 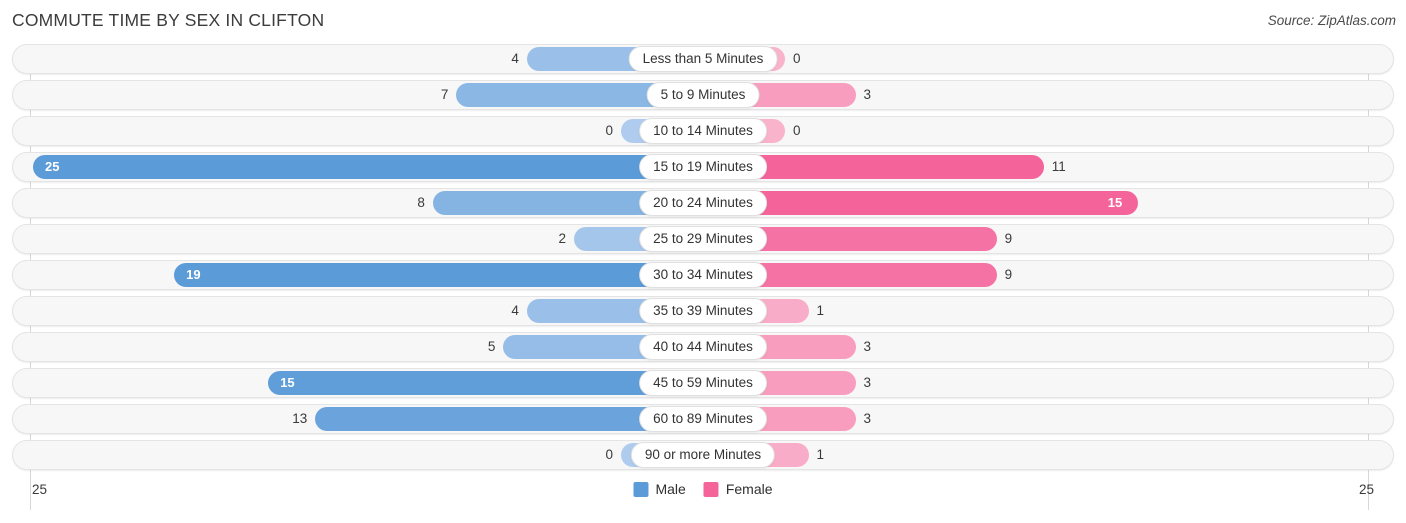 I want to click on chart-row: 4 0 Less than 5 Minutes, so click(x=703, y=59).